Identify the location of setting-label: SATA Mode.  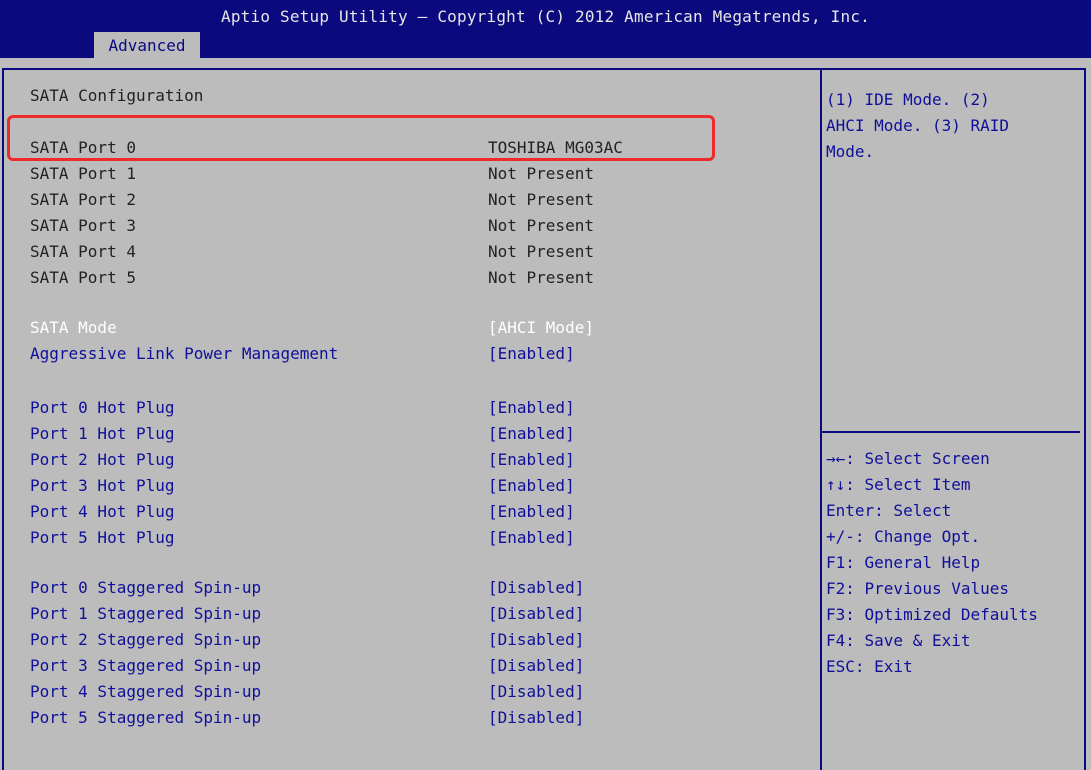
(73, 327).